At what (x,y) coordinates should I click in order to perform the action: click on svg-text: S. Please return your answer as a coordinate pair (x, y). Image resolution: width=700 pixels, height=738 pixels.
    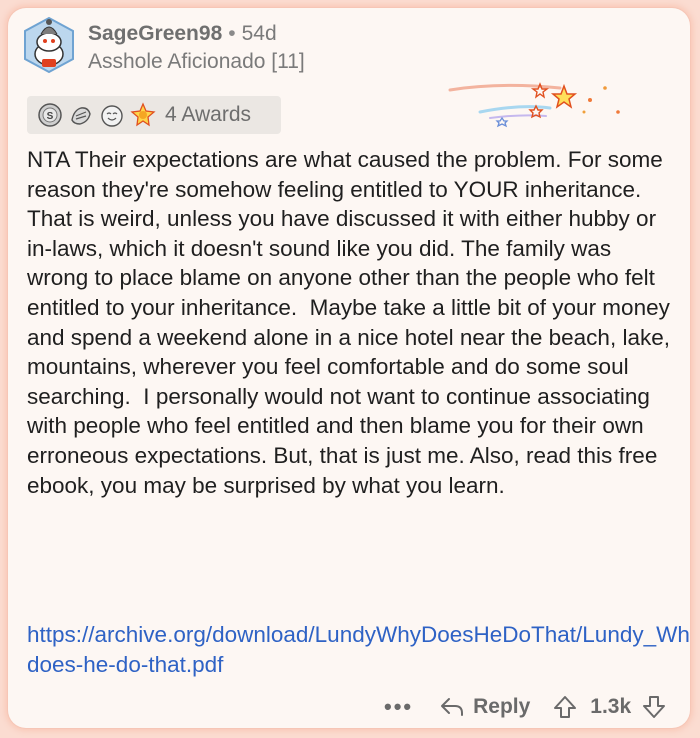
    Looking at the image, I should click on (50, 116).